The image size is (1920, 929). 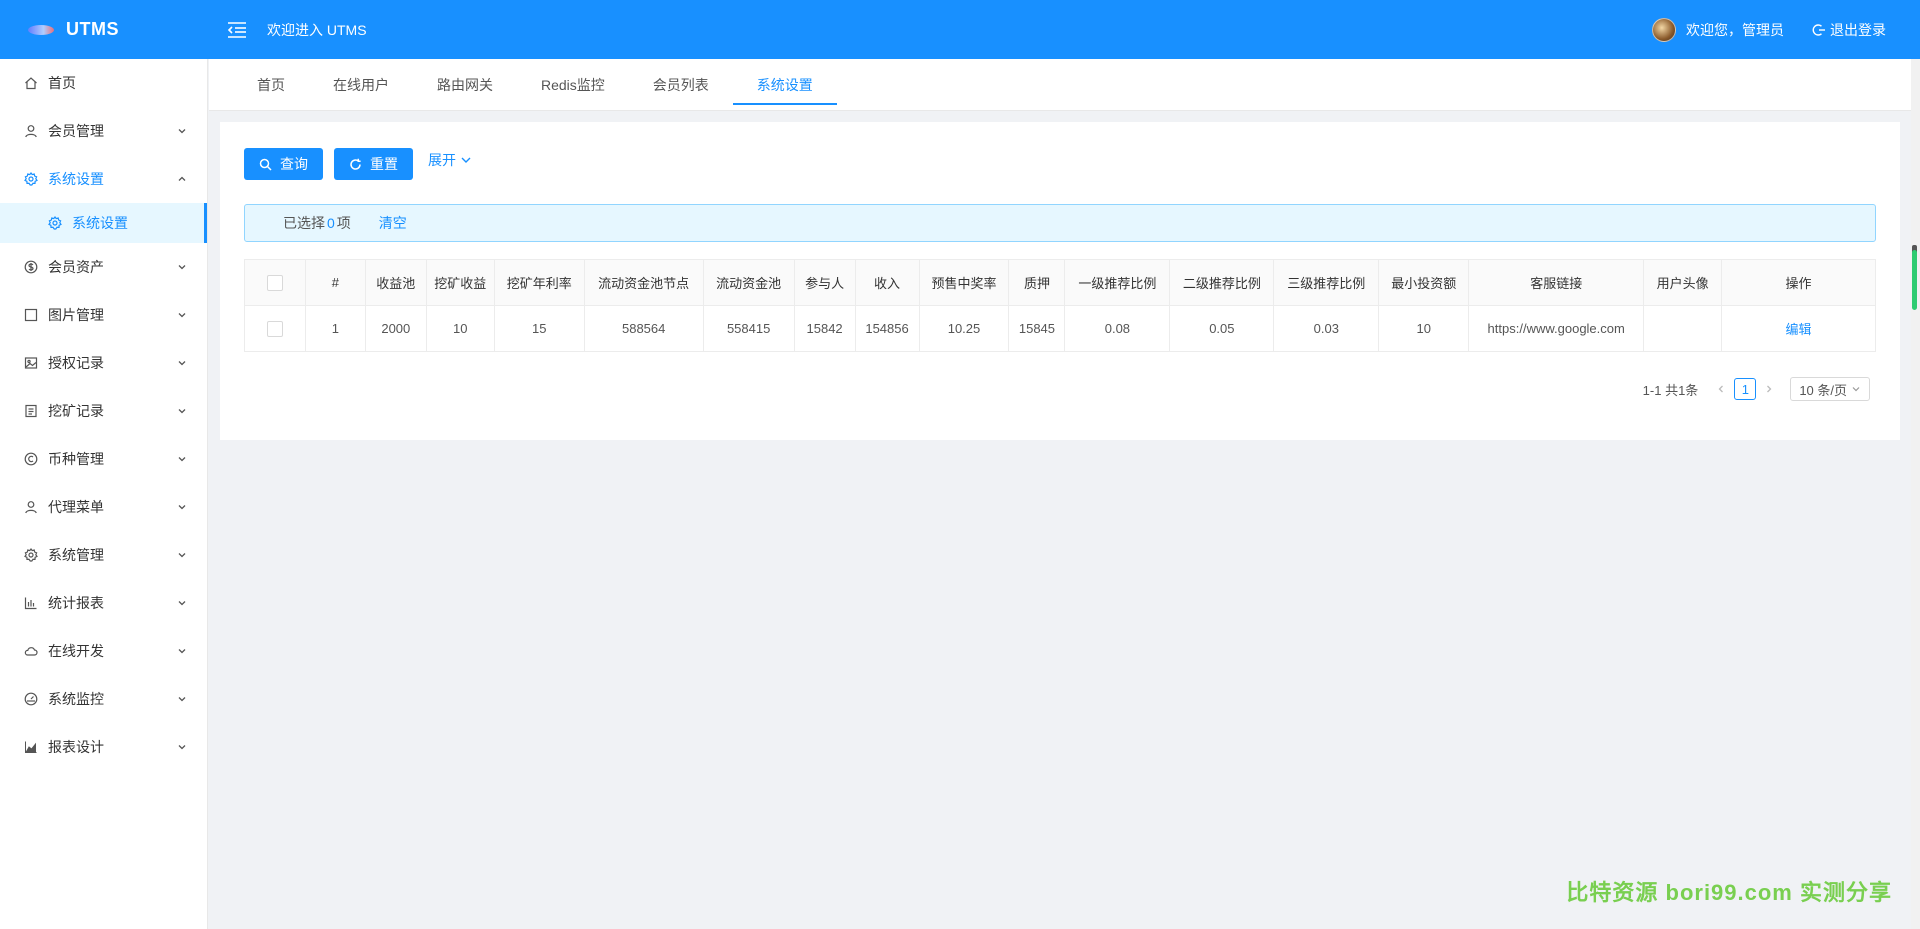 What do you see at coordinates (1914, 280) in the screenshot?
I see `scrollbar-indicator` at bounding box center [1914, 280].